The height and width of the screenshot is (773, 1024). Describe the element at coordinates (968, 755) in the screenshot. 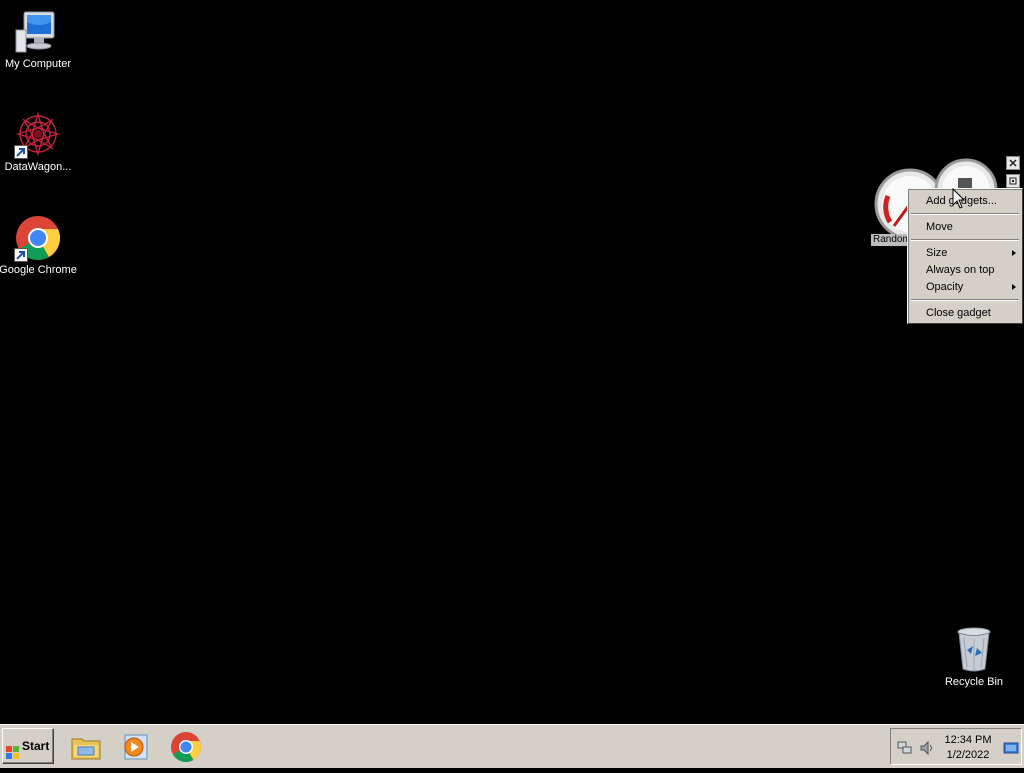

I see `clock-date: 1/2/2022` at that location.